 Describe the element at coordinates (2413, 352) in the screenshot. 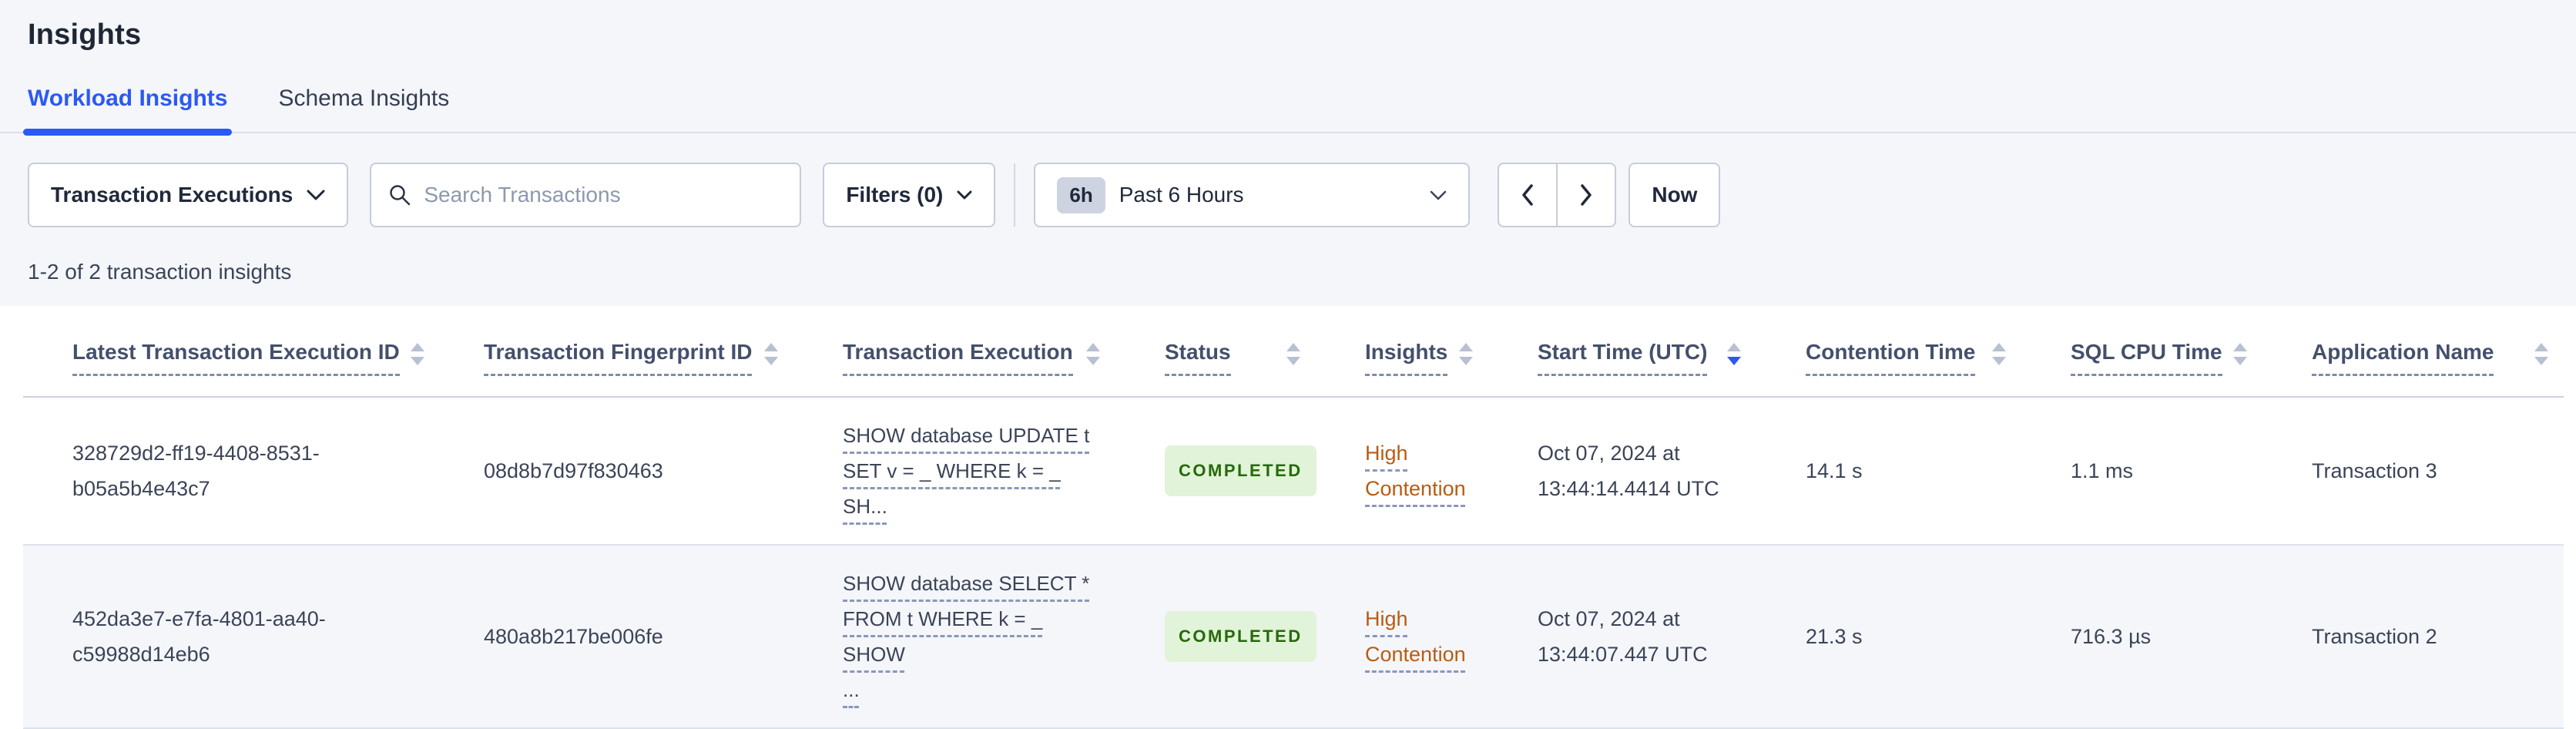

I see `column-header-application-name: Application Name` at that location.